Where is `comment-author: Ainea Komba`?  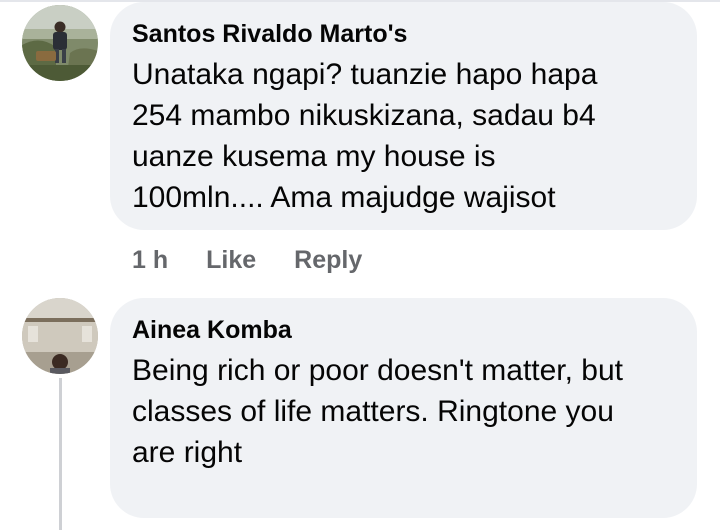 comment-author: Ainea Komba is located at coordinates (402, 330).